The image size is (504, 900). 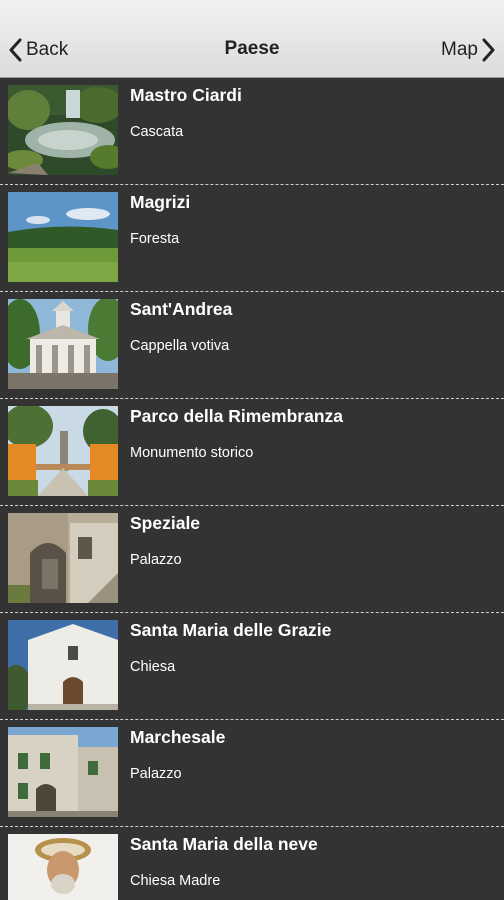 What do you see at coordinates (252, 863) in the screenshot?
I see `list-item: Santa Maria della neve Chiesa Madre` at bounding box center [252, 863].